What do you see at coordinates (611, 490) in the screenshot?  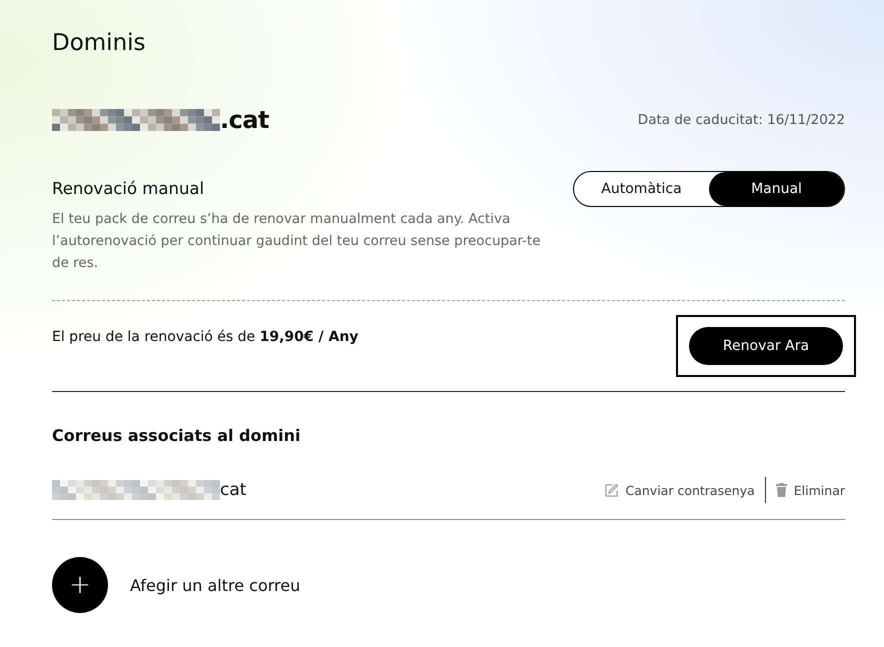 I see `edit-icon` at bounding box center [611, 490].